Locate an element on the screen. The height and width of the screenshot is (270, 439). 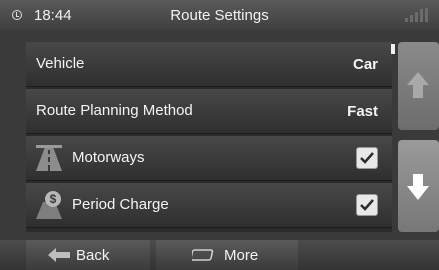
motorways-checkbox is located at coordinates (367, 158).